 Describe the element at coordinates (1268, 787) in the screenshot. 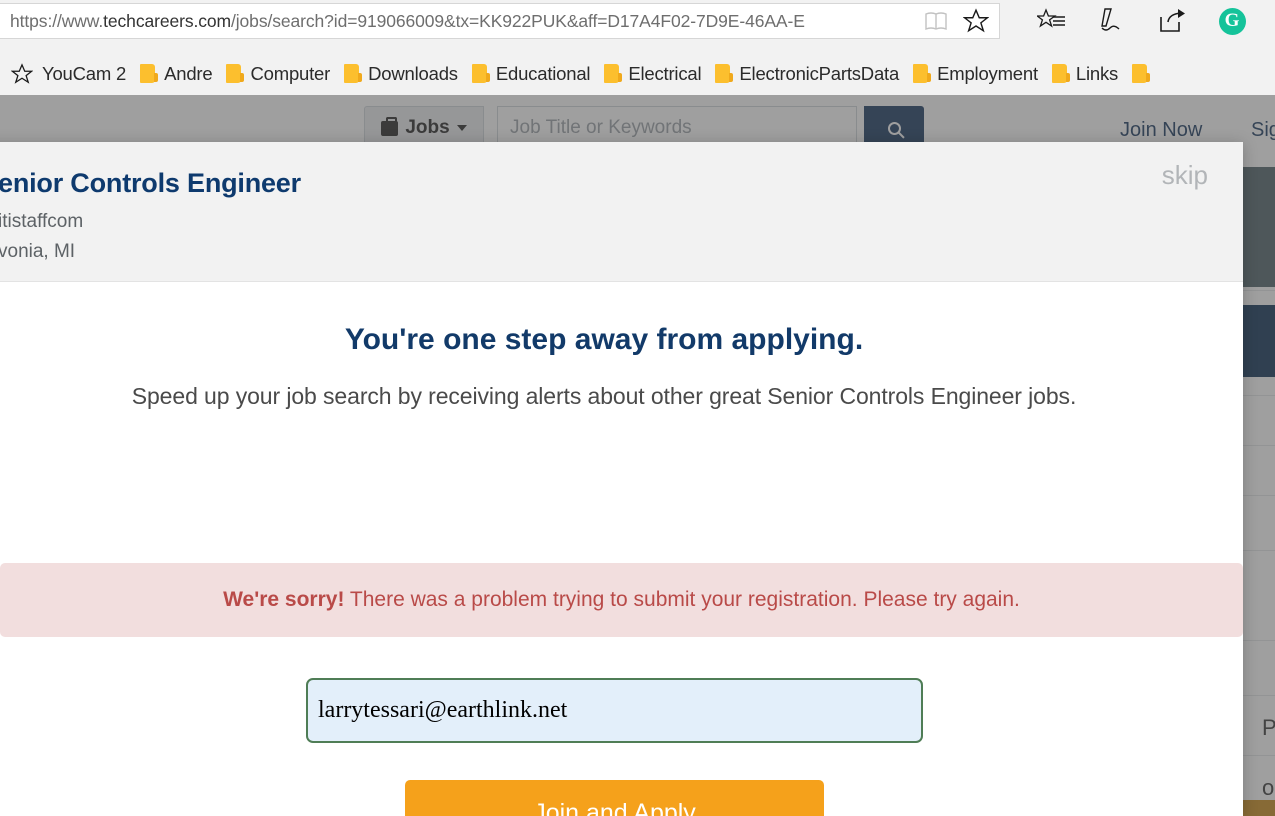

I see `background-text-fragment: o` at that location.